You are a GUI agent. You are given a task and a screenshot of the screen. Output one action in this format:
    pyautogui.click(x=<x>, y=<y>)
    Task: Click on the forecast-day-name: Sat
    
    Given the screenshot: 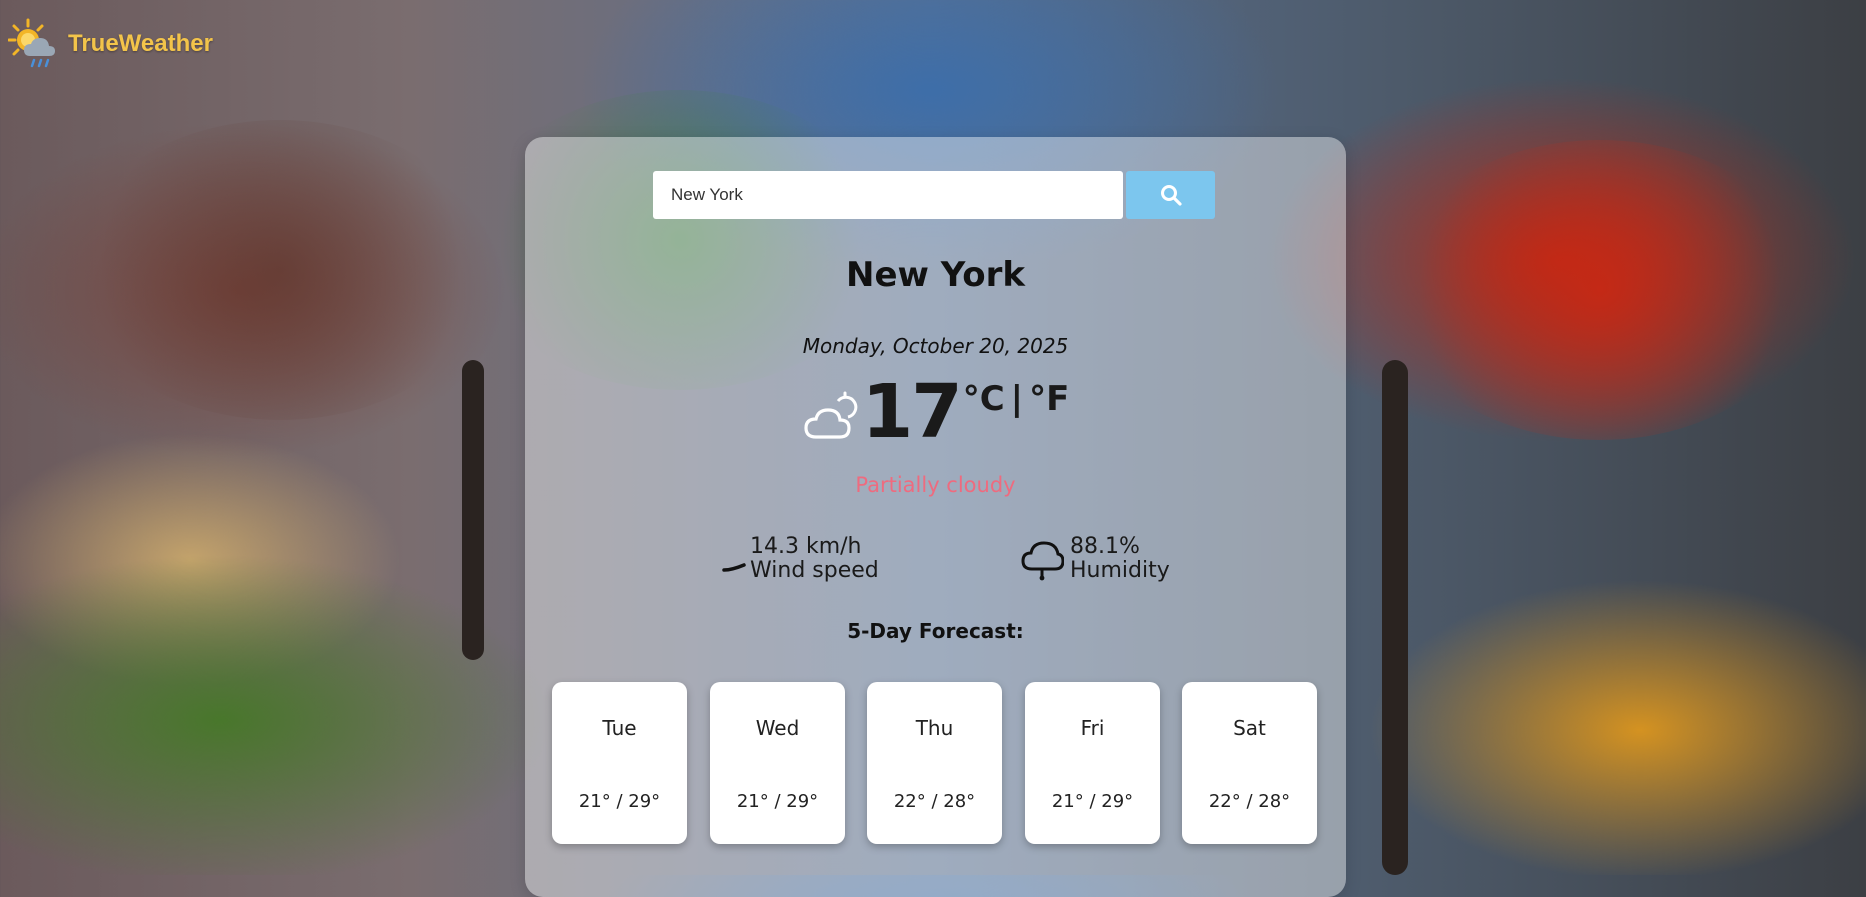 What is the action you would take?
    pyautogui.click(x=1249, y=728)
    